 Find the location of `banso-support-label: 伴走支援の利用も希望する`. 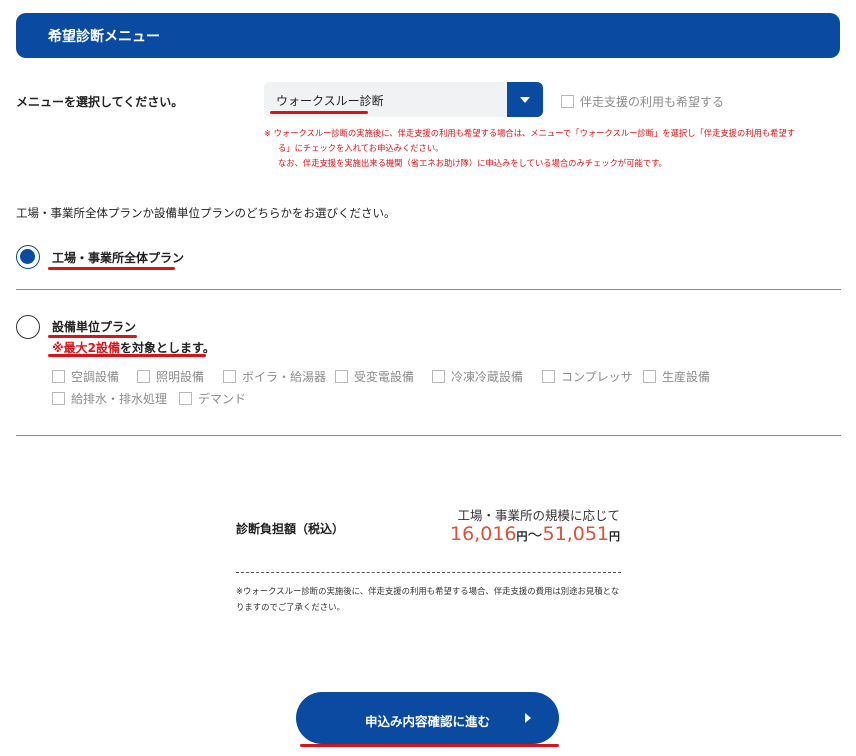

banso-support-label: 伴走支援の利用も希望する is located at coordinates (652, 102).